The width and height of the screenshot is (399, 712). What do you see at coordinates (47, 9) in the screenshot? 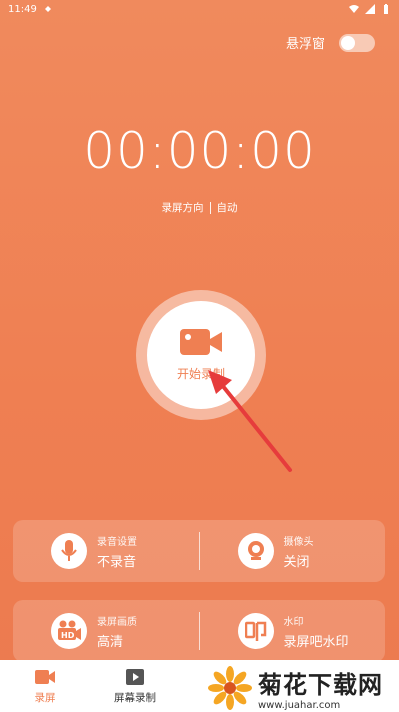
I see `notification-icon` at bounding box center [47, 9].